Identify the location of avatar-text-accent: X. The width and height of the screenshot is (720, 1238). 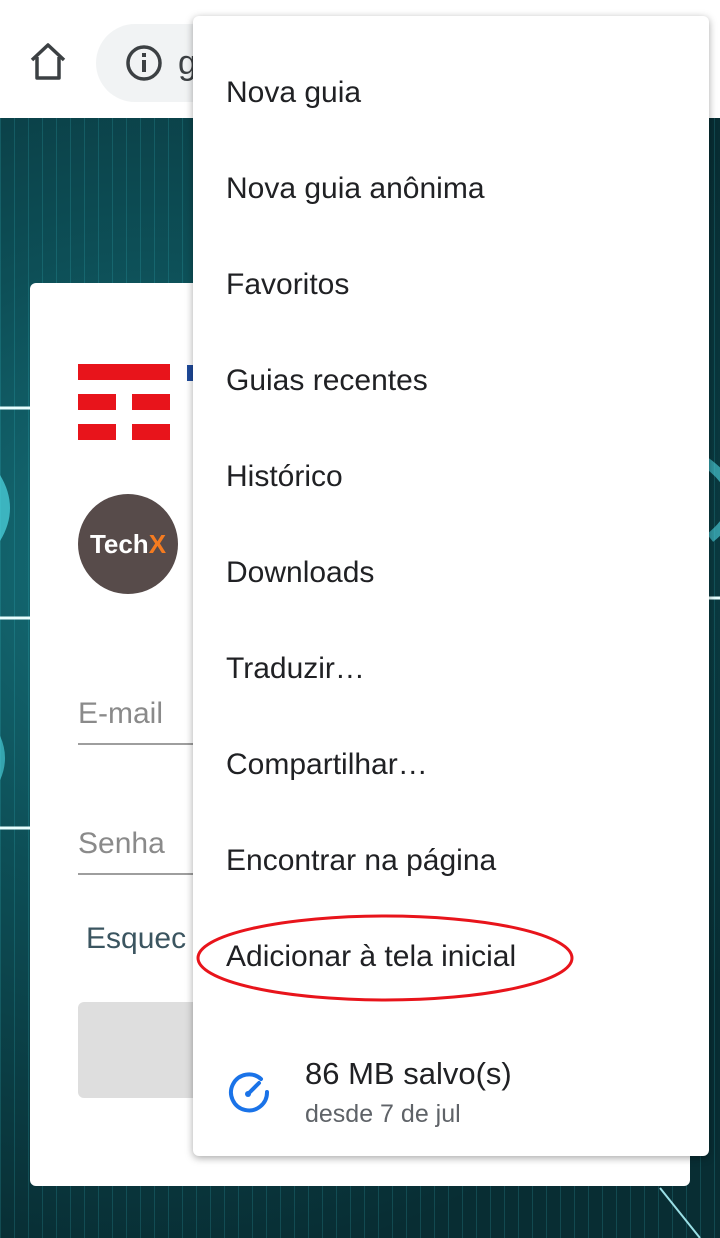
(157, 543).